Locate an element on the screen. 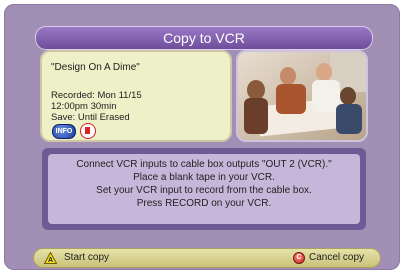  page-title: Copy to VCR is located at coordinates (204, 38).